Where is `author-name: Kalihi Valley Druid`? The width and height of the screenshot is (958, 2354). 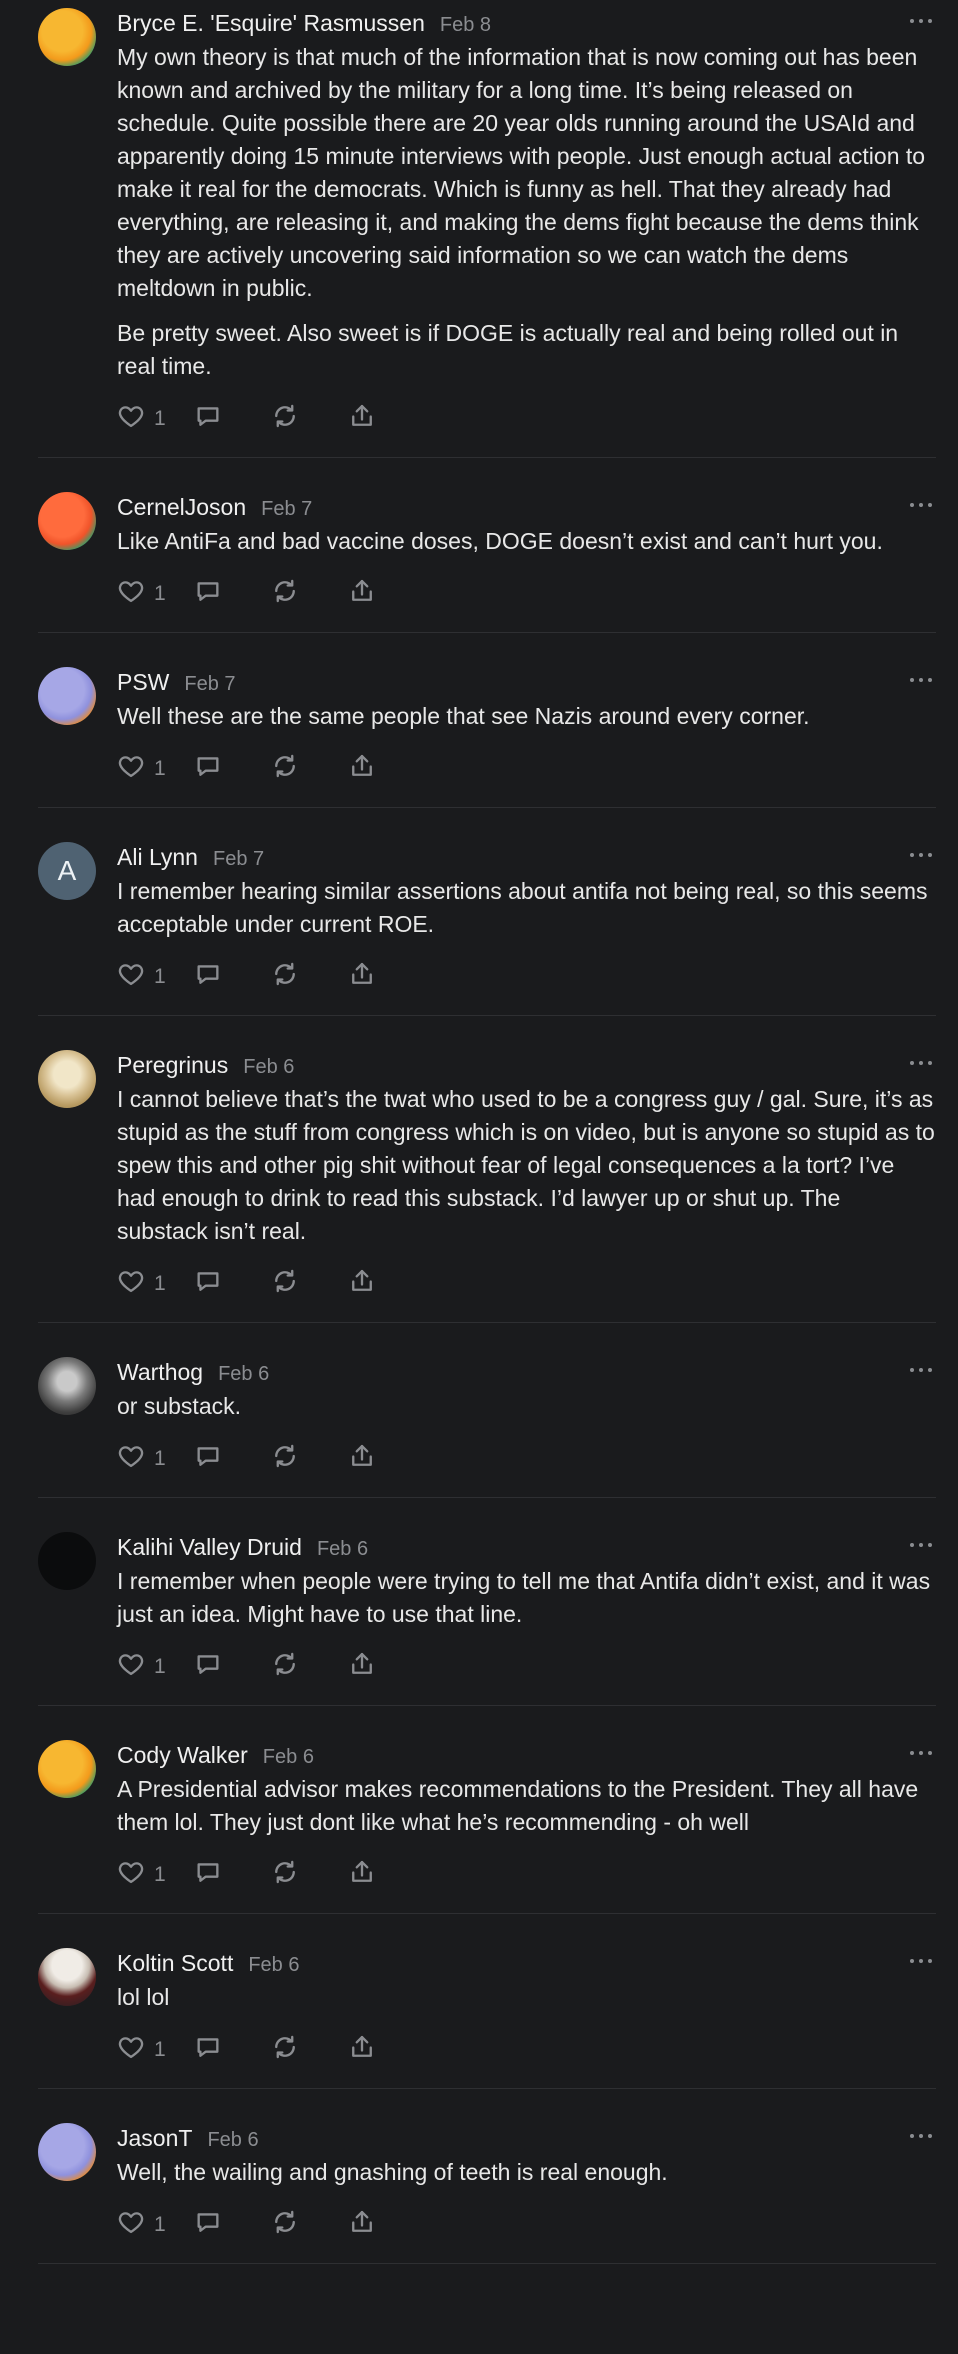 author-name: Kalihi Valley Druid is located at coordinates (209, 1547).